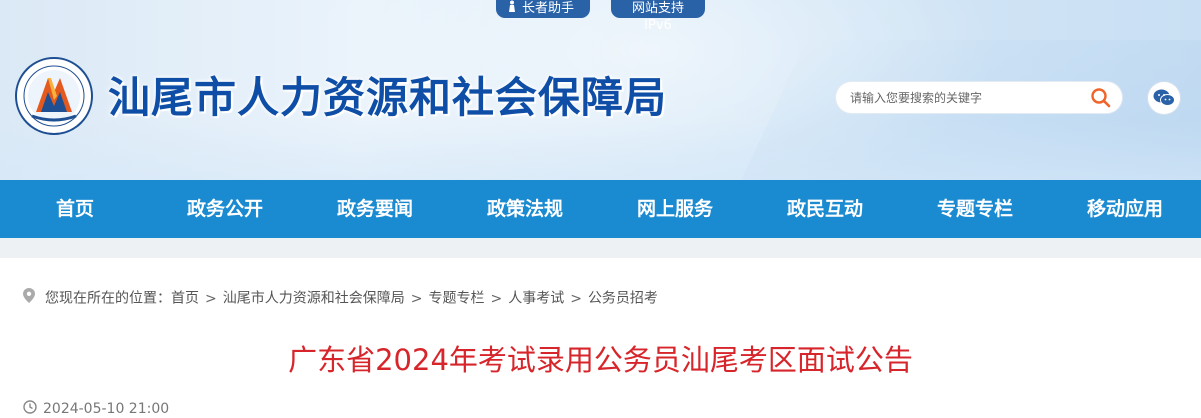 The width and height of the screenshot is (1201, 418). Describe the element at coordinates (185, 299) in the screenshot. I see `breadcrumb-home-link: 首页` at that location.